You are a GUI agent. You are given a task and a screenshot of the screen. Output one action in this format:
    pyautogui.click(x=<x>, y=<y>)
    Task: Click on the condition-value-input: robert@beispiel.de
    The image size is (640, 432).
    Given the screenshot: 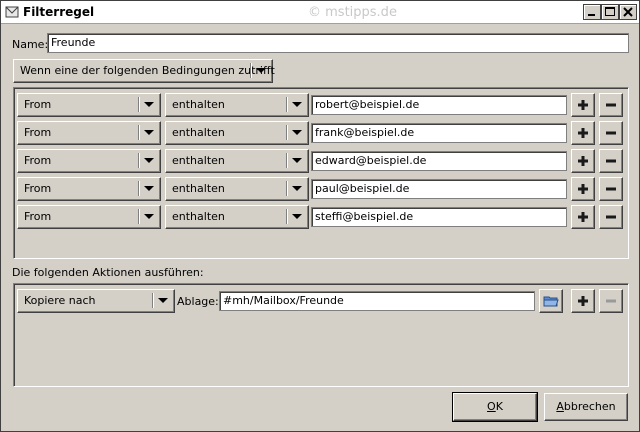 What is the action you would take?
    pyautogui.click(x=439, y=105)
    